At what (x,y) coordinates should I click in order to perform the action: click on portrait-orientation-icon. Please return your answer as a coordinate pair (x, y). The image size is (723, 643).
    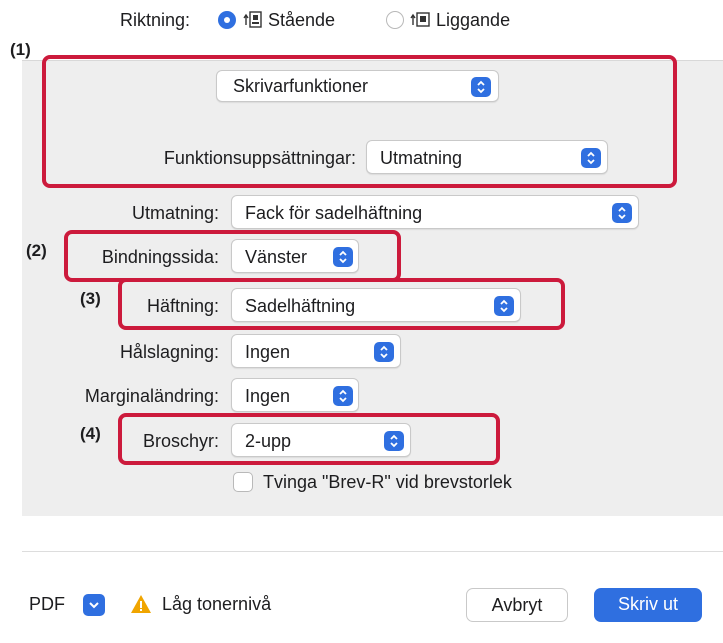
    Looking at the image, I should click on (253, 22).